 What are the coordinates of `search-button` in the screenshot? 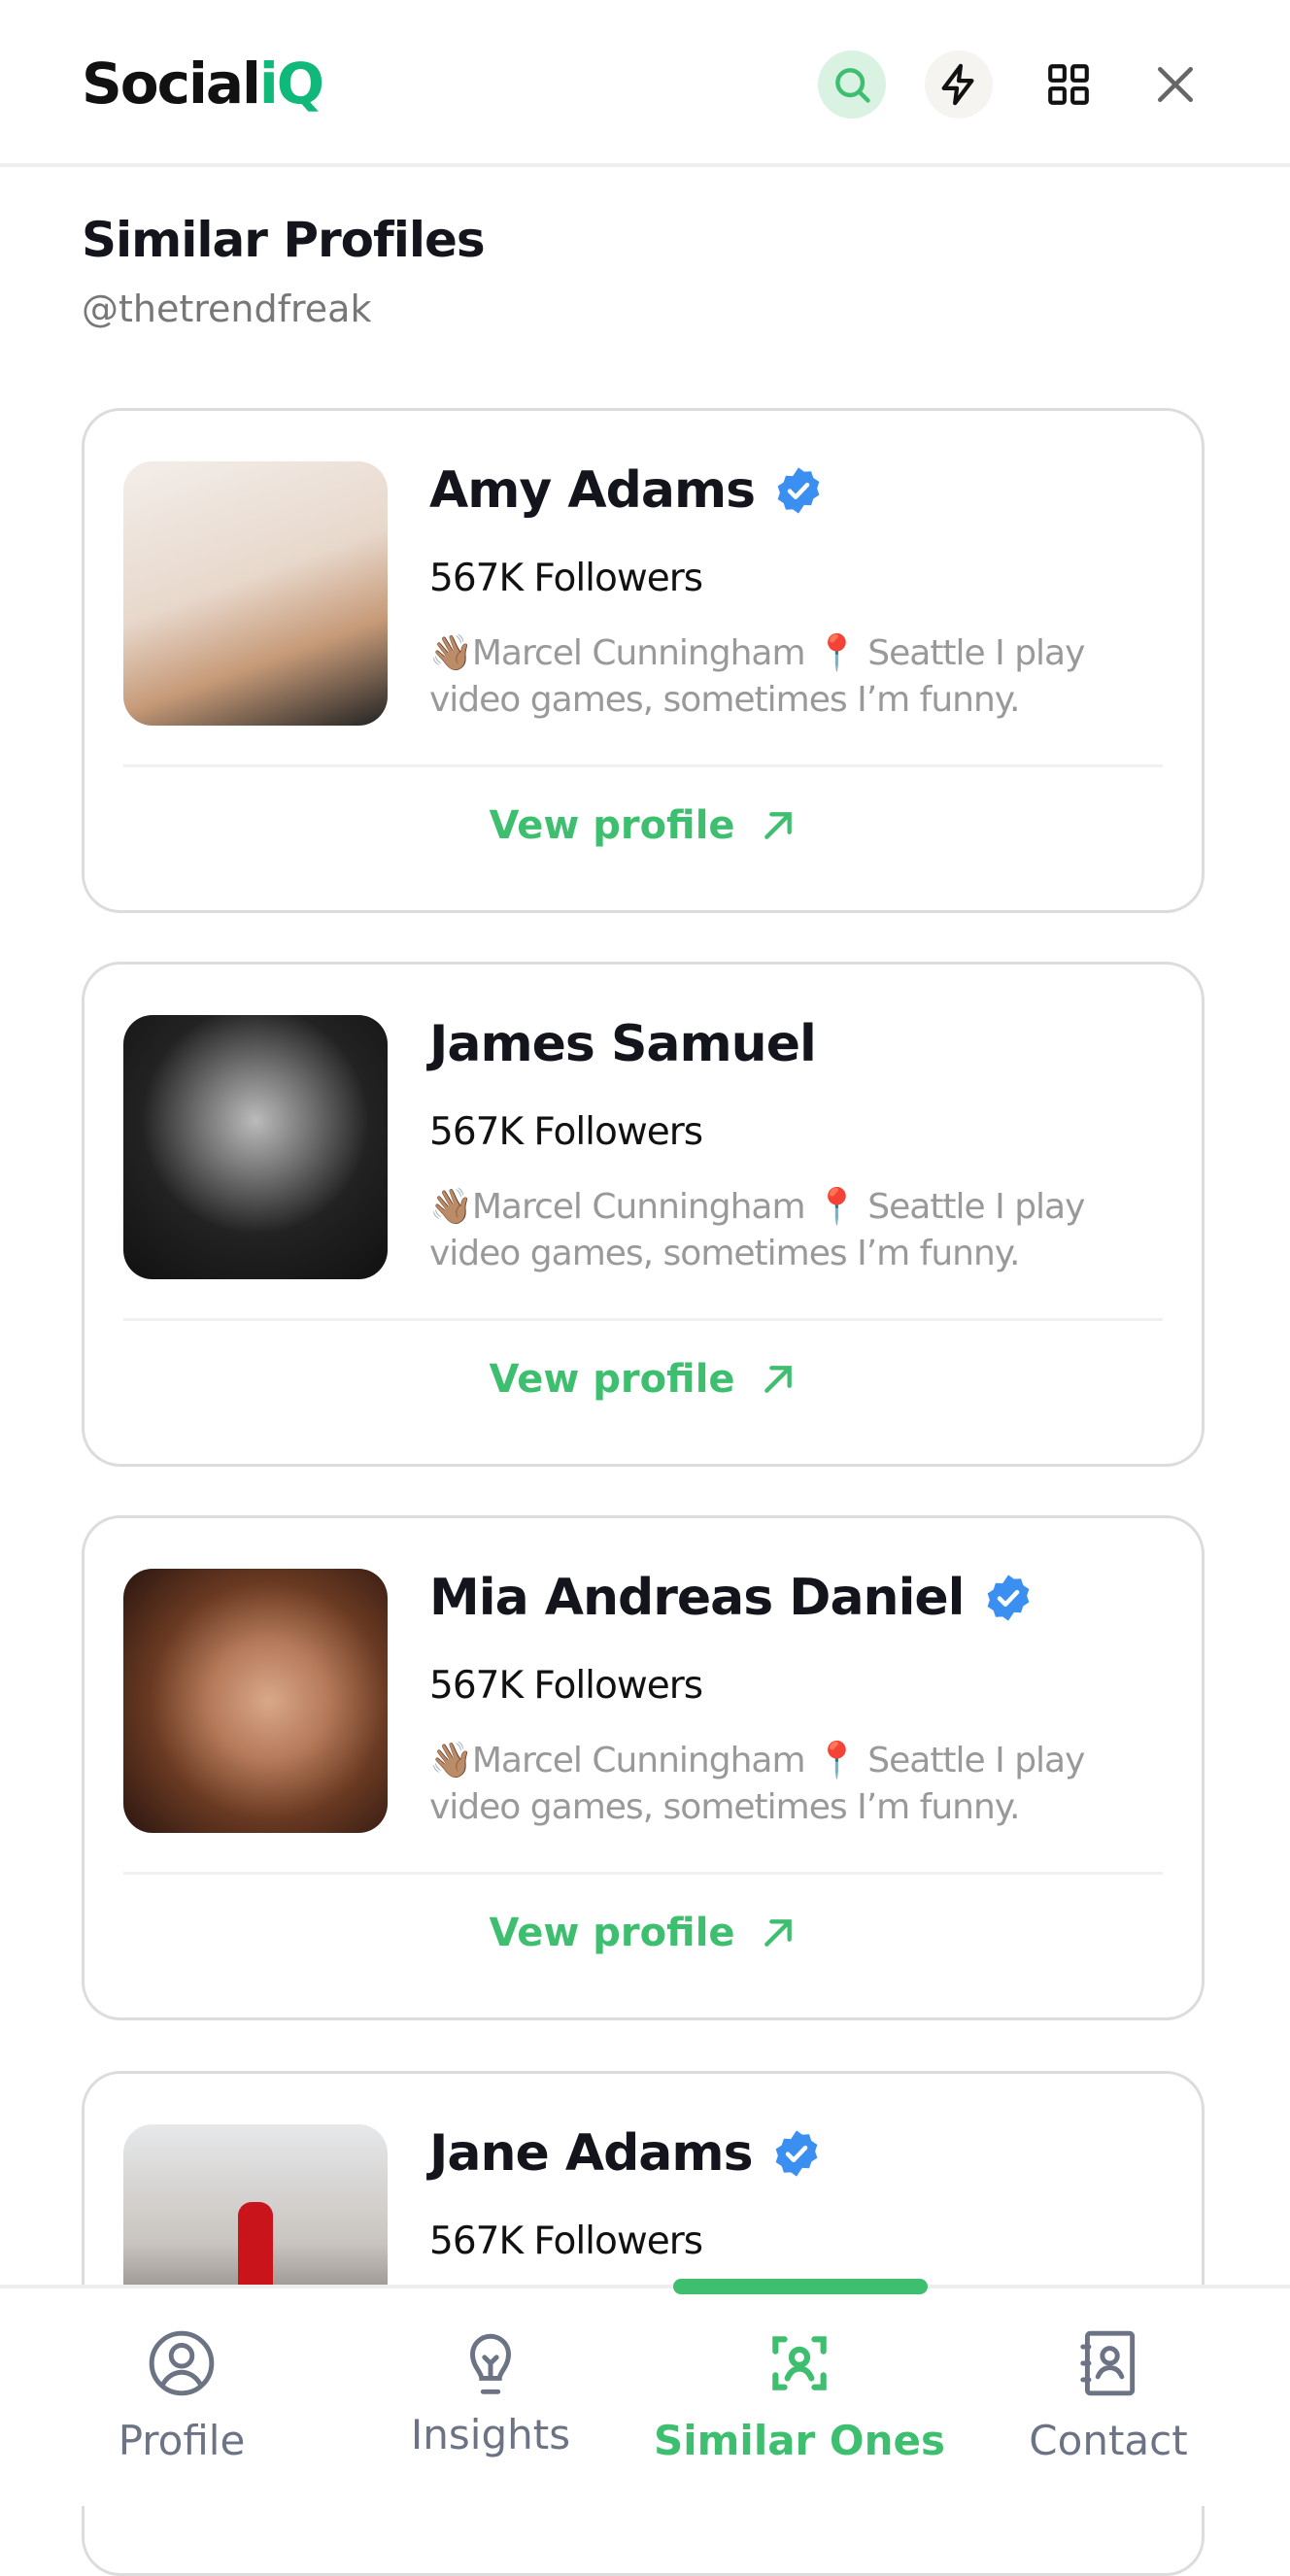 It's located at (852, 85).